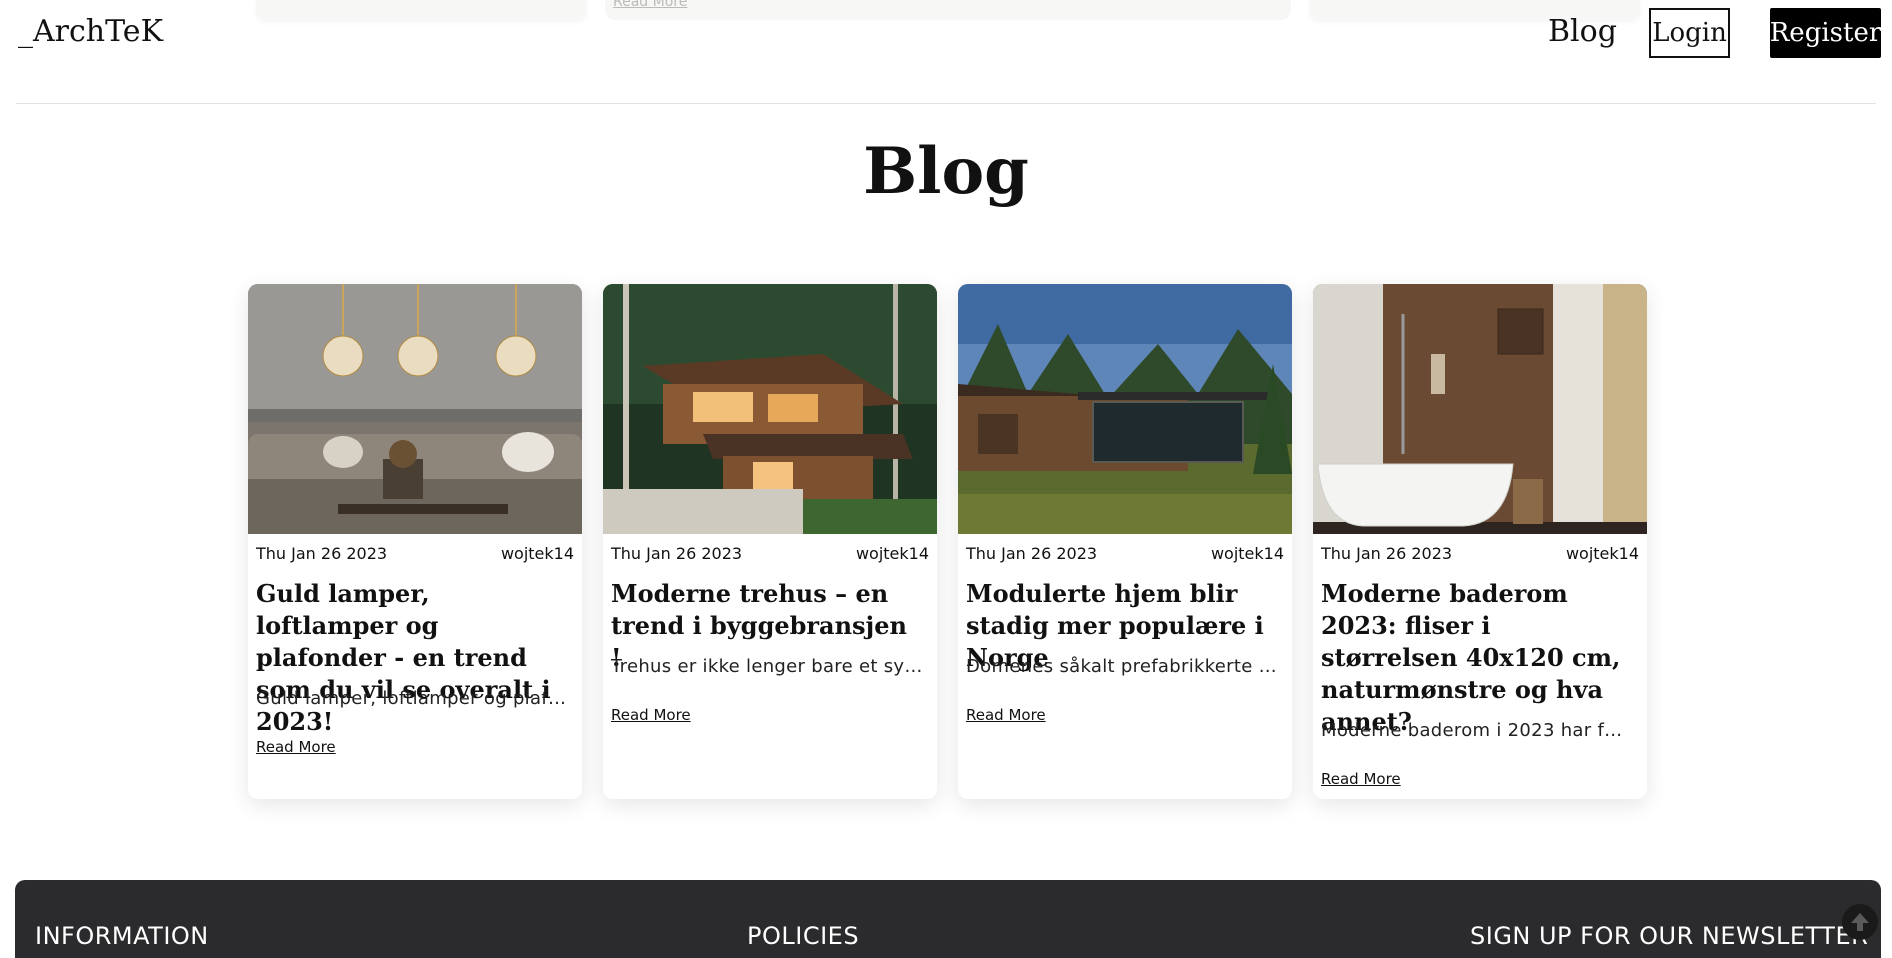 This screenshot has width=1892, height=958. I want to click on header-divider, so click(946, 103).